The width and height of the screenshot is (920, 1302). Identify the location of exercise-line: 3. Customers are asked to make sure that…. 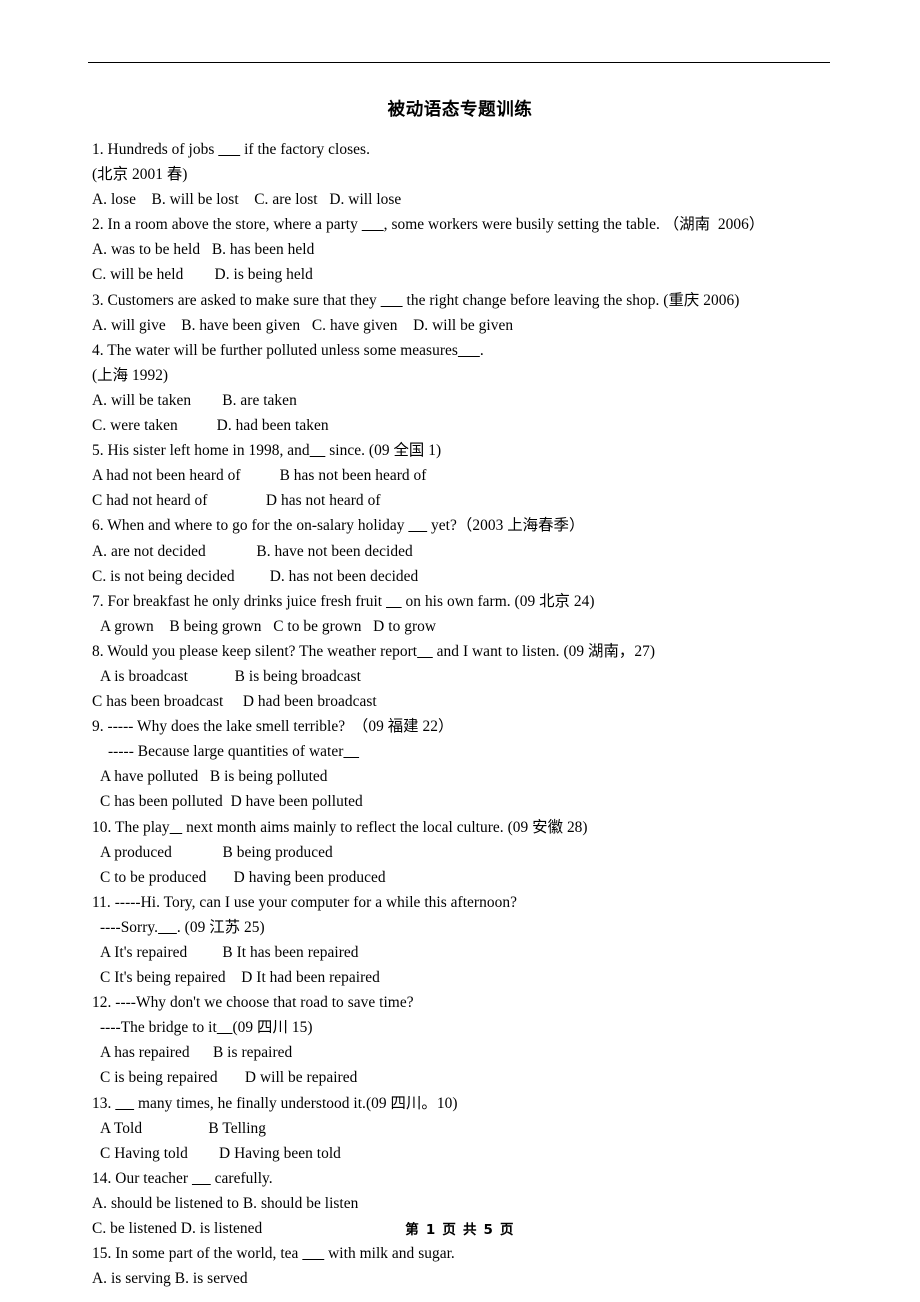
(416, 300).